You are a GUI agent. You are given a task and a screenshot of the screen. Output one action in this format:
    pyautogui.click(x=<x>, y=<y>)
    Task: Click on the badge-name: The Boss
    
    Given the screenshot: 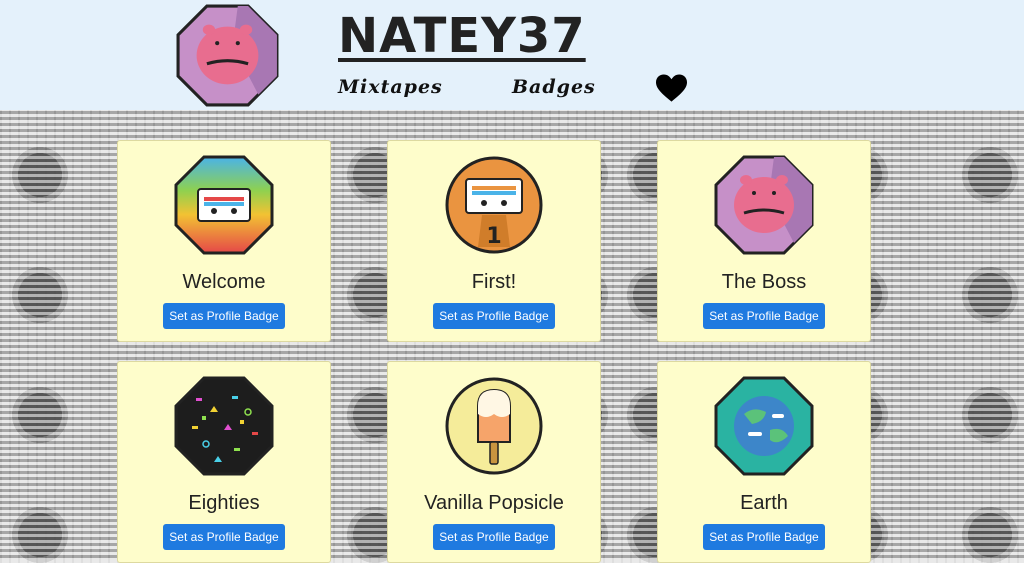 What is the action you would take?
    pyautogui.click(x=764, y=282)
    